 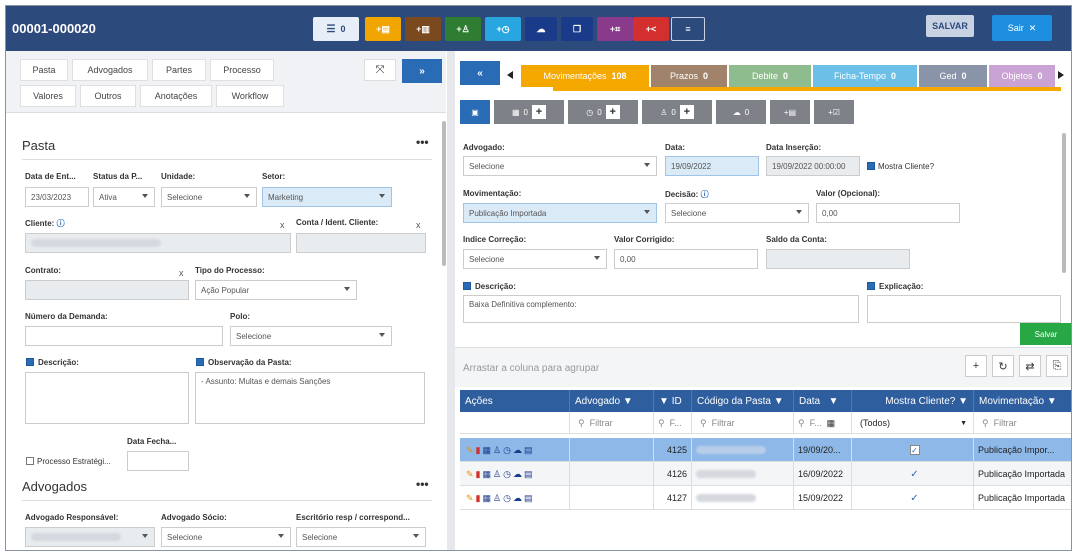 What do you see at coordinates (529, 112) in the screenshot?
I see `calendar-button: ▦ 0 +` at bounding box center [529, 112].